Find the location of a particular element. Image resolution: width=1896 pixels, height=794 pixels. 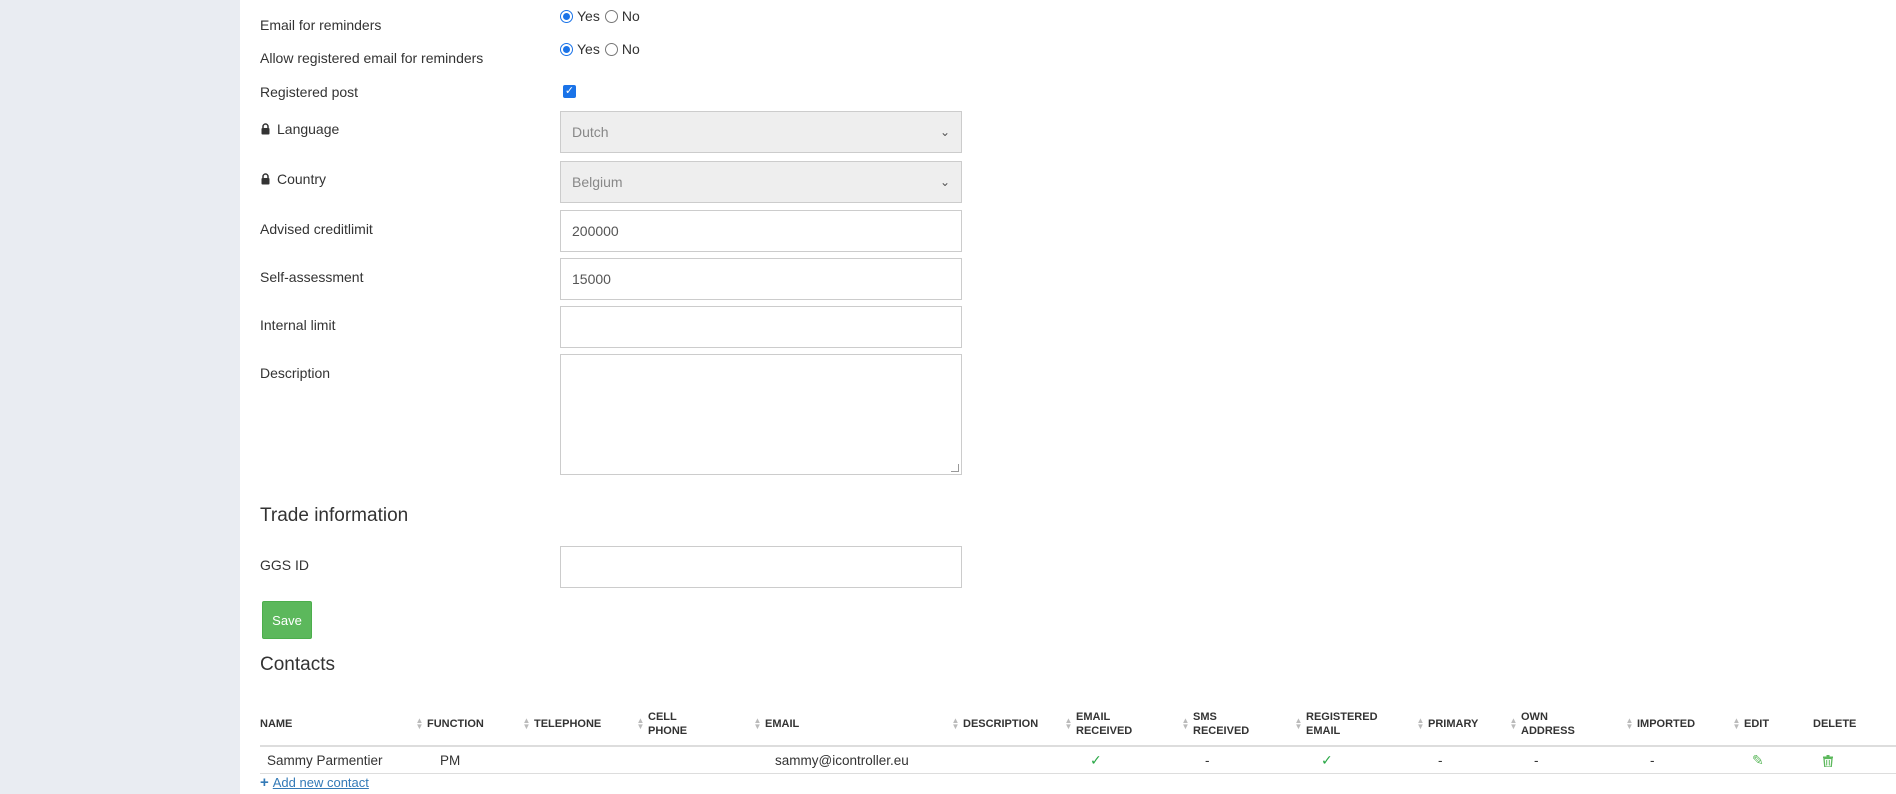

registered-email-reminders-label: Allow registered email for reminders is located at coordinates (372, 58).